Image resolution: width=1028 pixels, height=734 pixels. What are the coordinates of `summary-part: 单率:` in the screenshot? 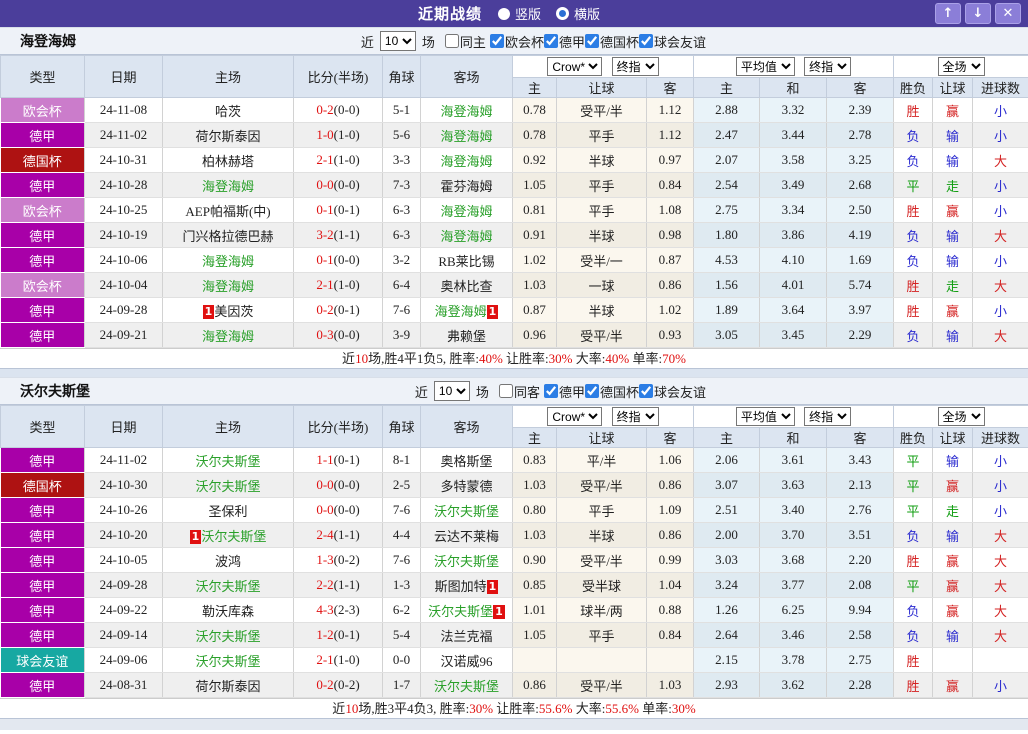 It's located at (655, 708).